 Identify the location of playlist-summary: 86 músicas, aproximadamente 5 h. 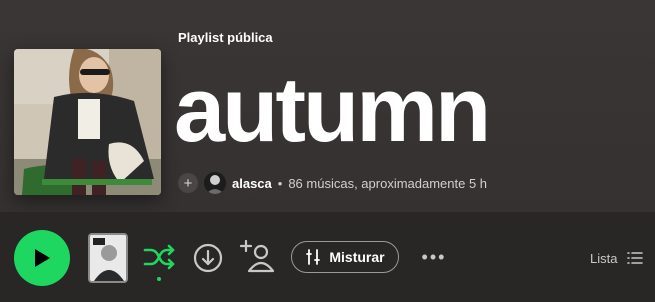
(388, 183).